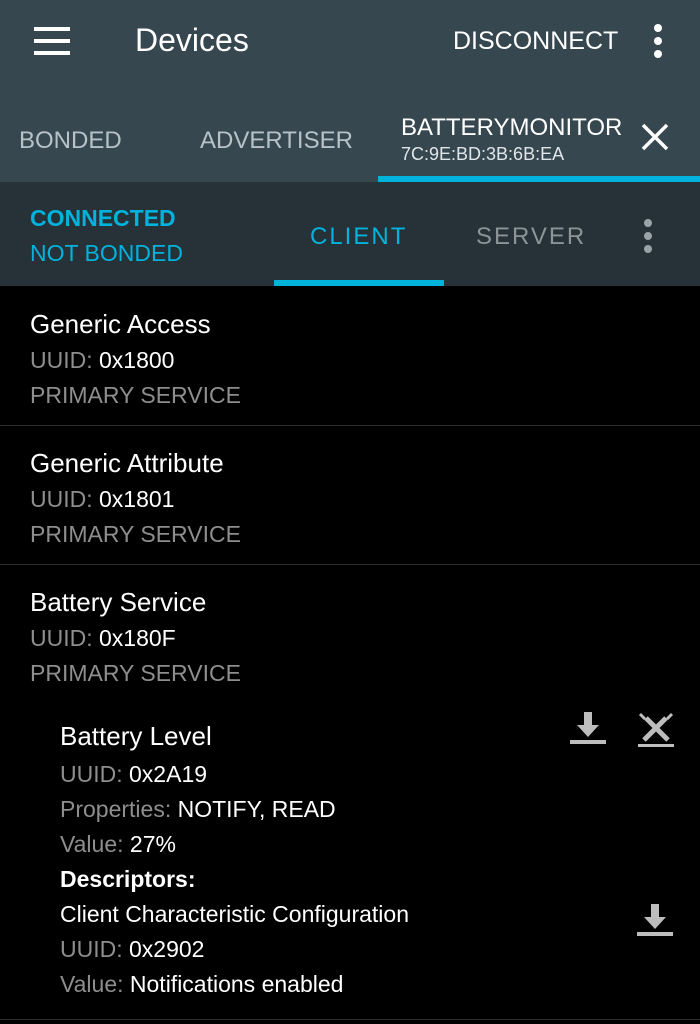 This screenshot has height=1024, width=700. I want to click on device-address: 7C:9E:BD:3B:6B:EA, so click(483, 154).